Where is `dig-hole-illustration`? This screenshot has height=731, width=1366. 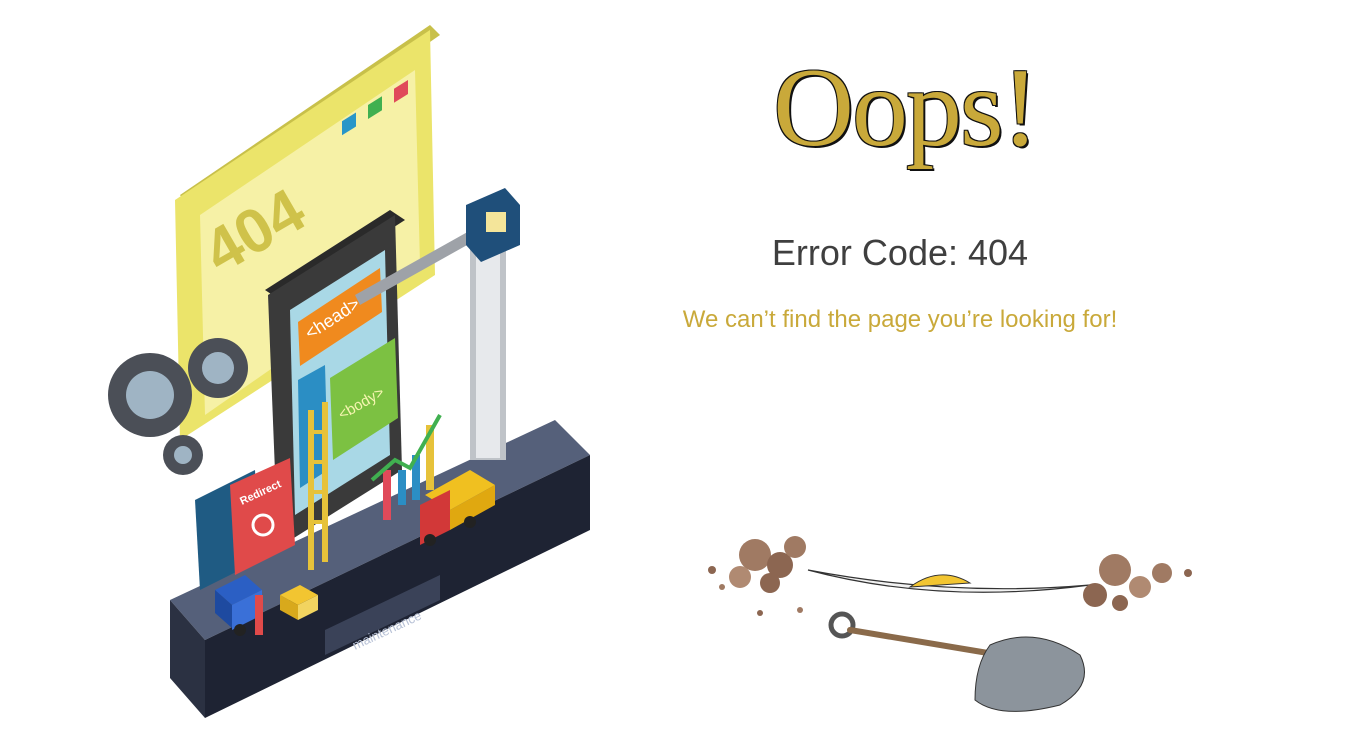 dig-hole-illustration is located at coordinates (950, 624).